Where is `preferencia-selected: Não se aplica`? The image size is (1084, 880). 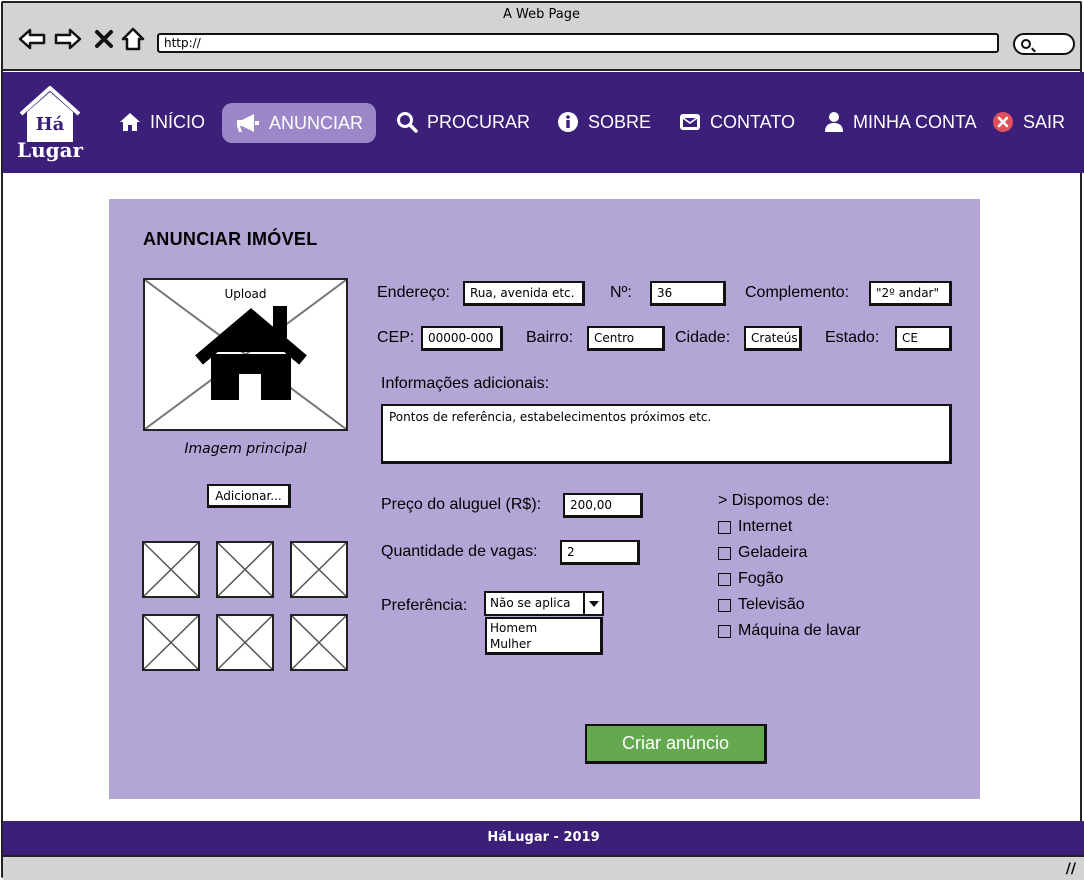
preferencia-selected: Não se aplica is located at coordinates (530, 603).